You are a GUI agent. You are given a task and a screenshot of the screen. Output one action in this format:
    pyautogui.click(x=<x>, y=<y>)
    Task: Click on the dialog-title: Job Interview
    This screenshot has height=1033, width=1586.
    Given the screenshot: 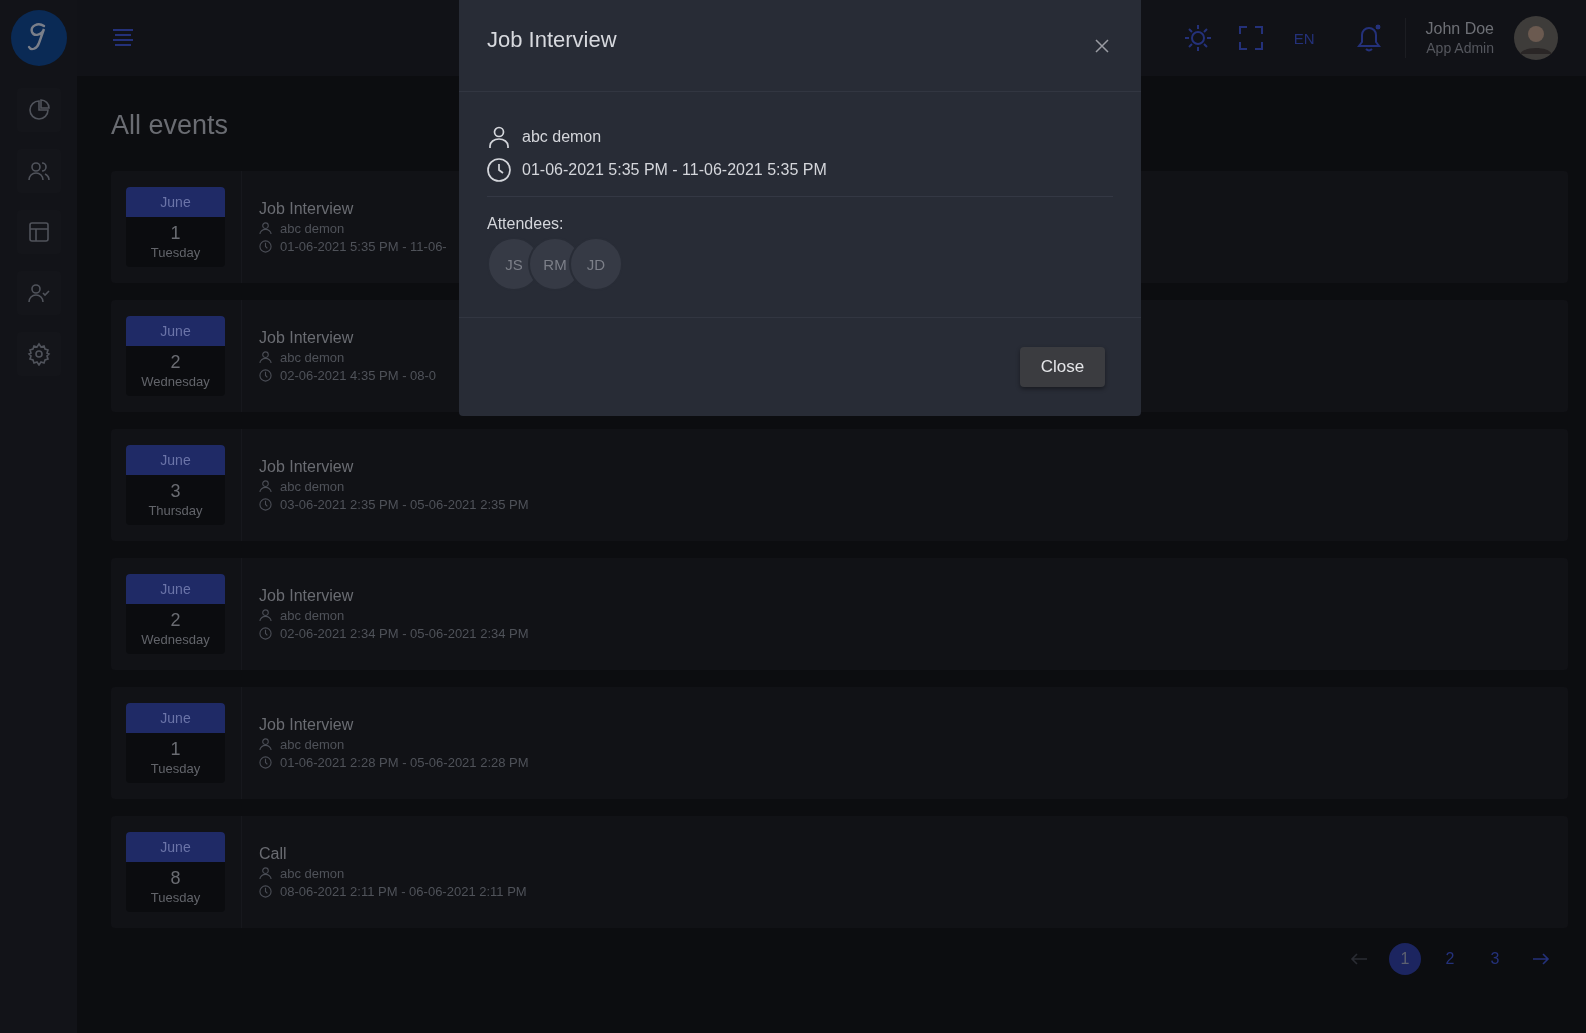 What is the action you would take?
    pyautogui.click(x=552, y=39)
    